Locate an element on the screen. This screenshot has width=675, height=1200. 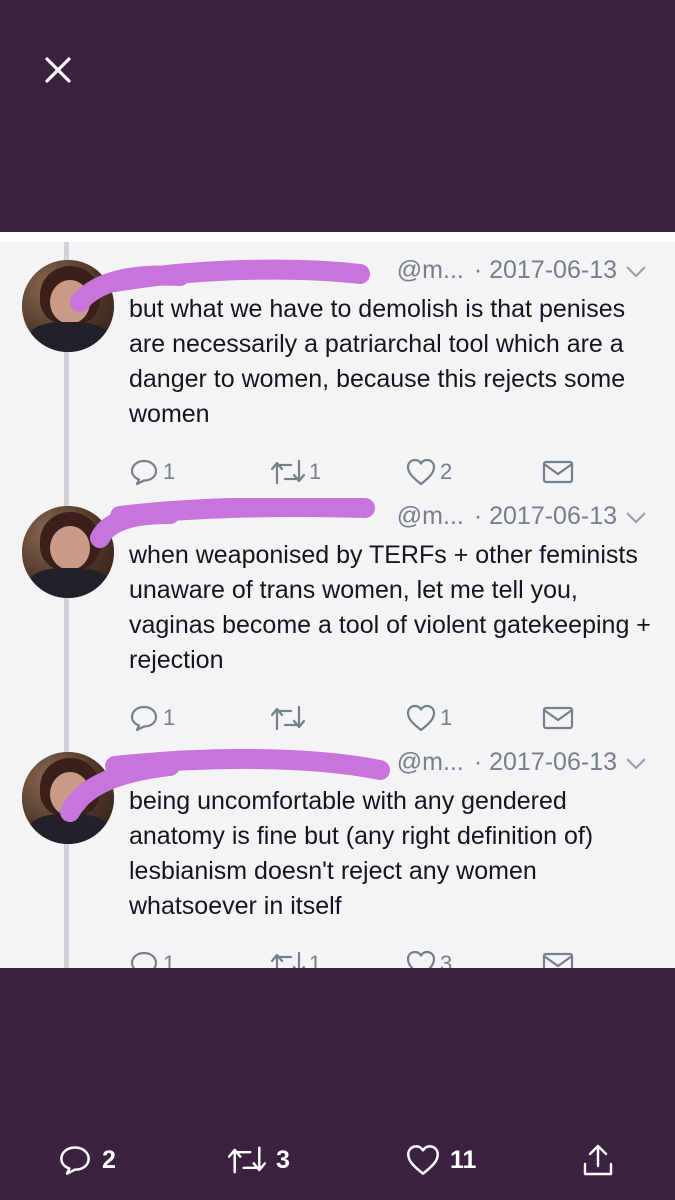
footer-retweet-count: 3 is located at coordinates (283, 1159).